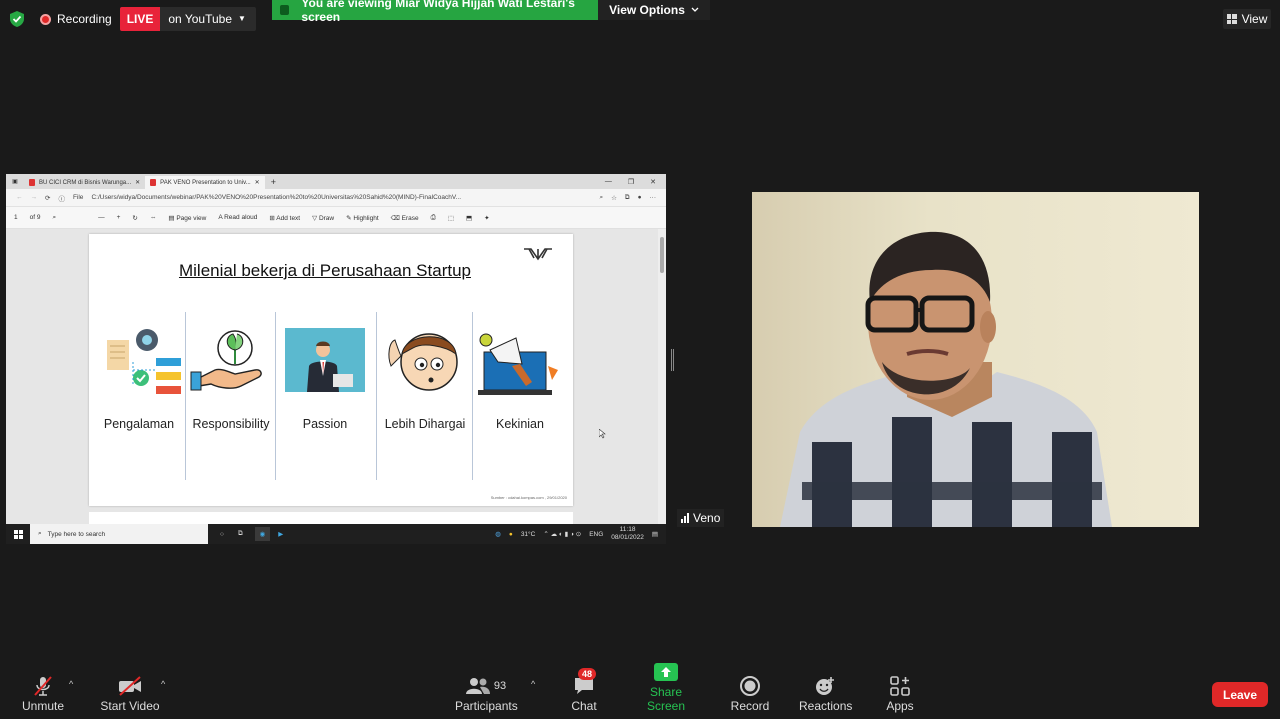 The image size is (1280, 719). What do you see at coordinates (19, 197) in the screenshot?
I see `back-icon: ←` at bounding box center [19, 197].